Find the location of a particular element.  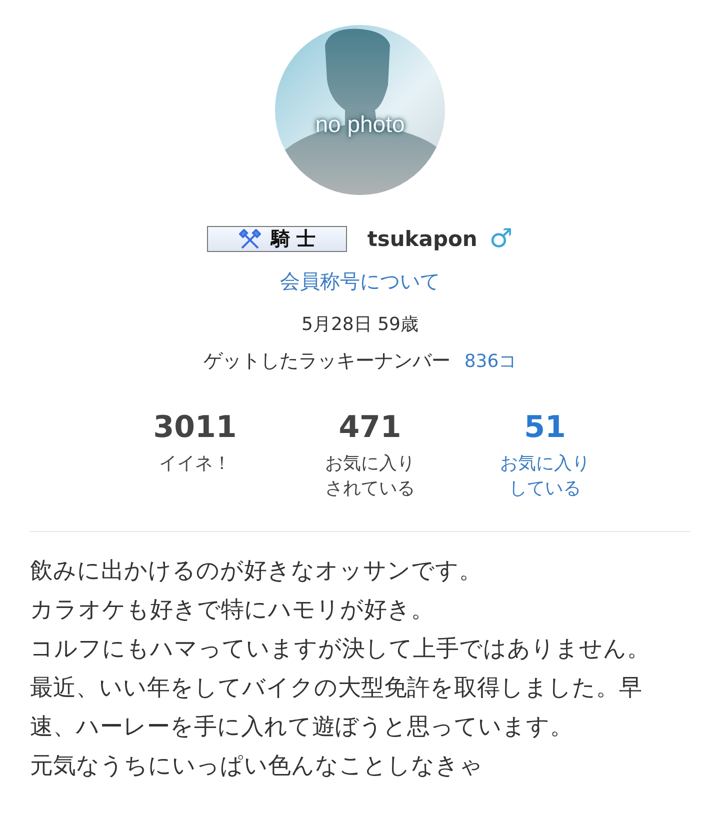

stat-label: お気に入りしている is located at coordinates (545, 476).